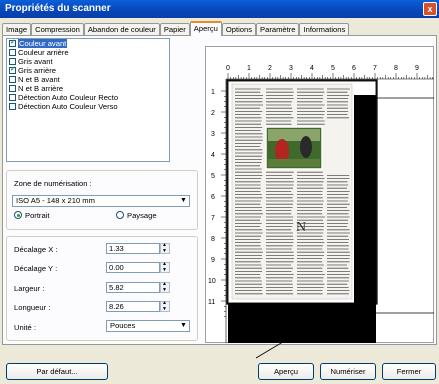  I want to click on close-button: Fermer, so click(409, 371).